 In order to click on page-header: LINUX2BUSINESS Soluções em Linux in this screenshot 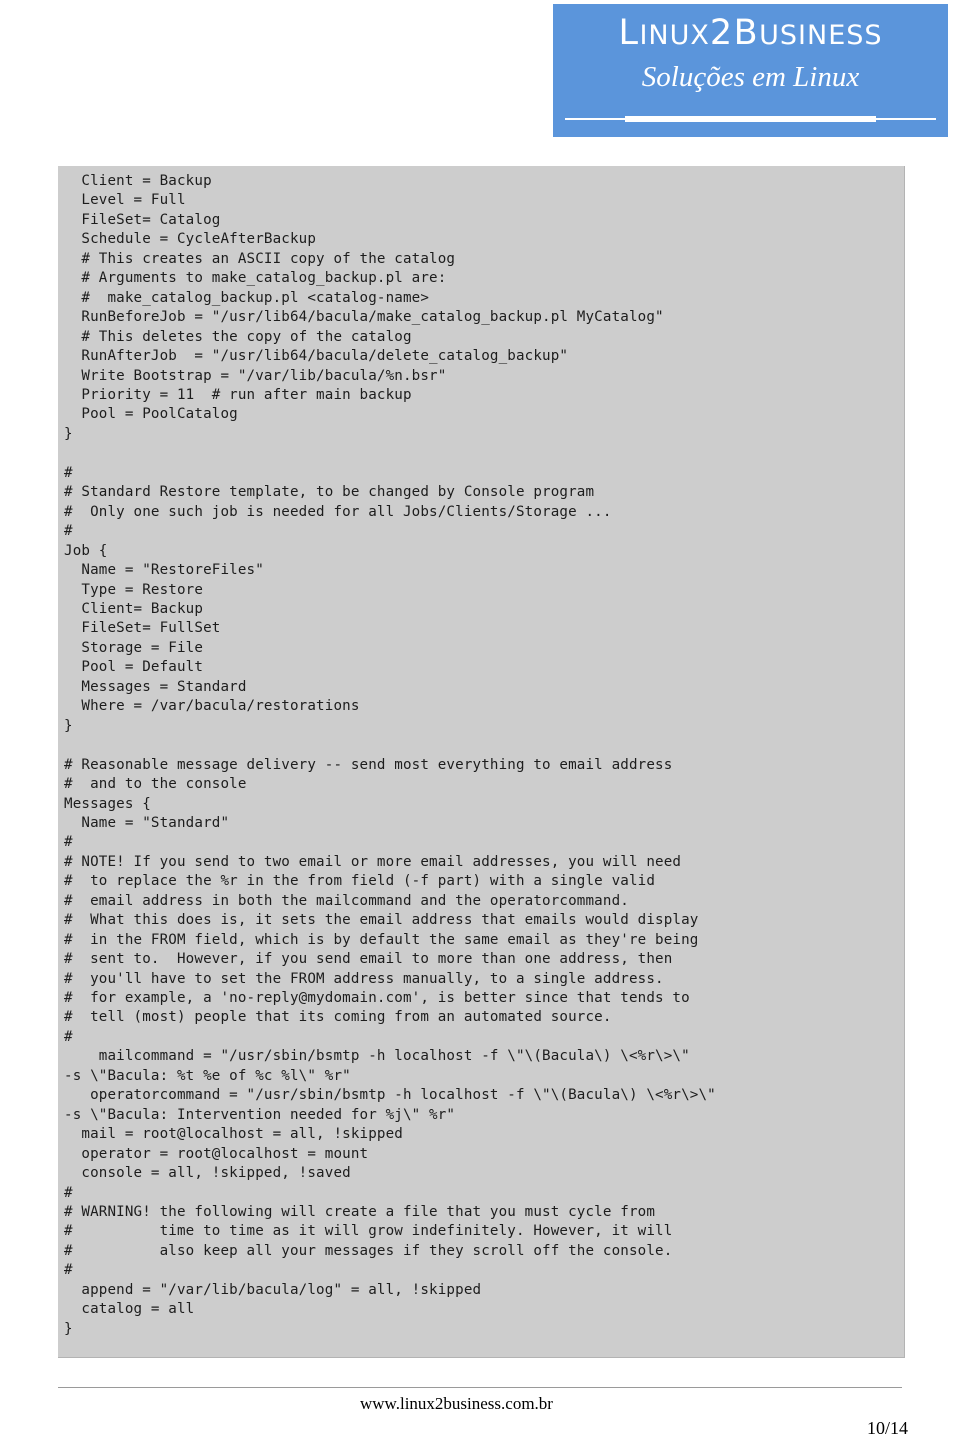, I will do `click(480, 70)`.